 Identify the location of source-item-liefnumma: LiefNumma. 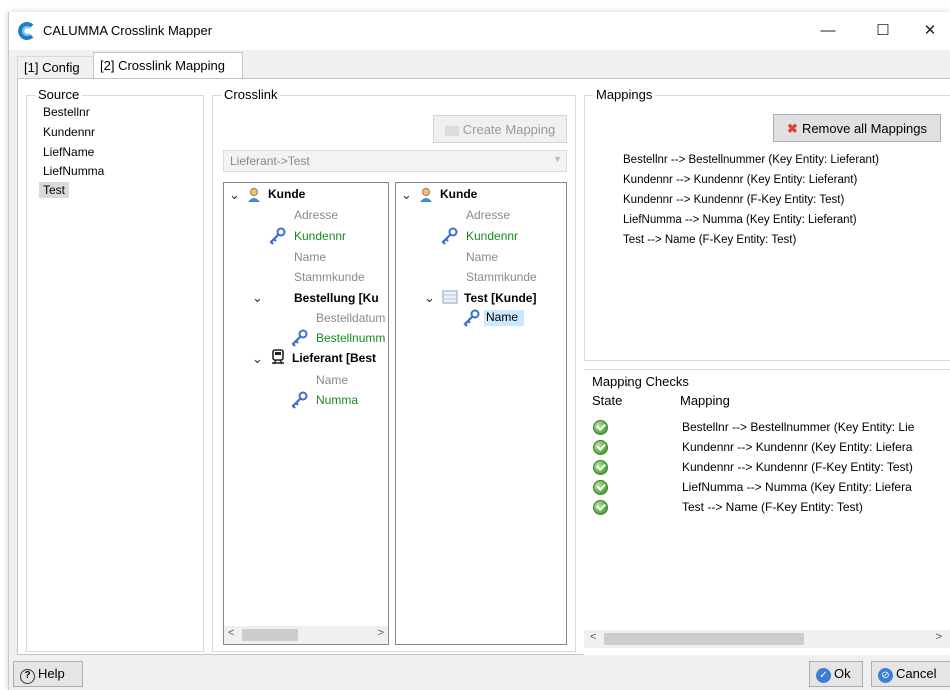
(73, 171).